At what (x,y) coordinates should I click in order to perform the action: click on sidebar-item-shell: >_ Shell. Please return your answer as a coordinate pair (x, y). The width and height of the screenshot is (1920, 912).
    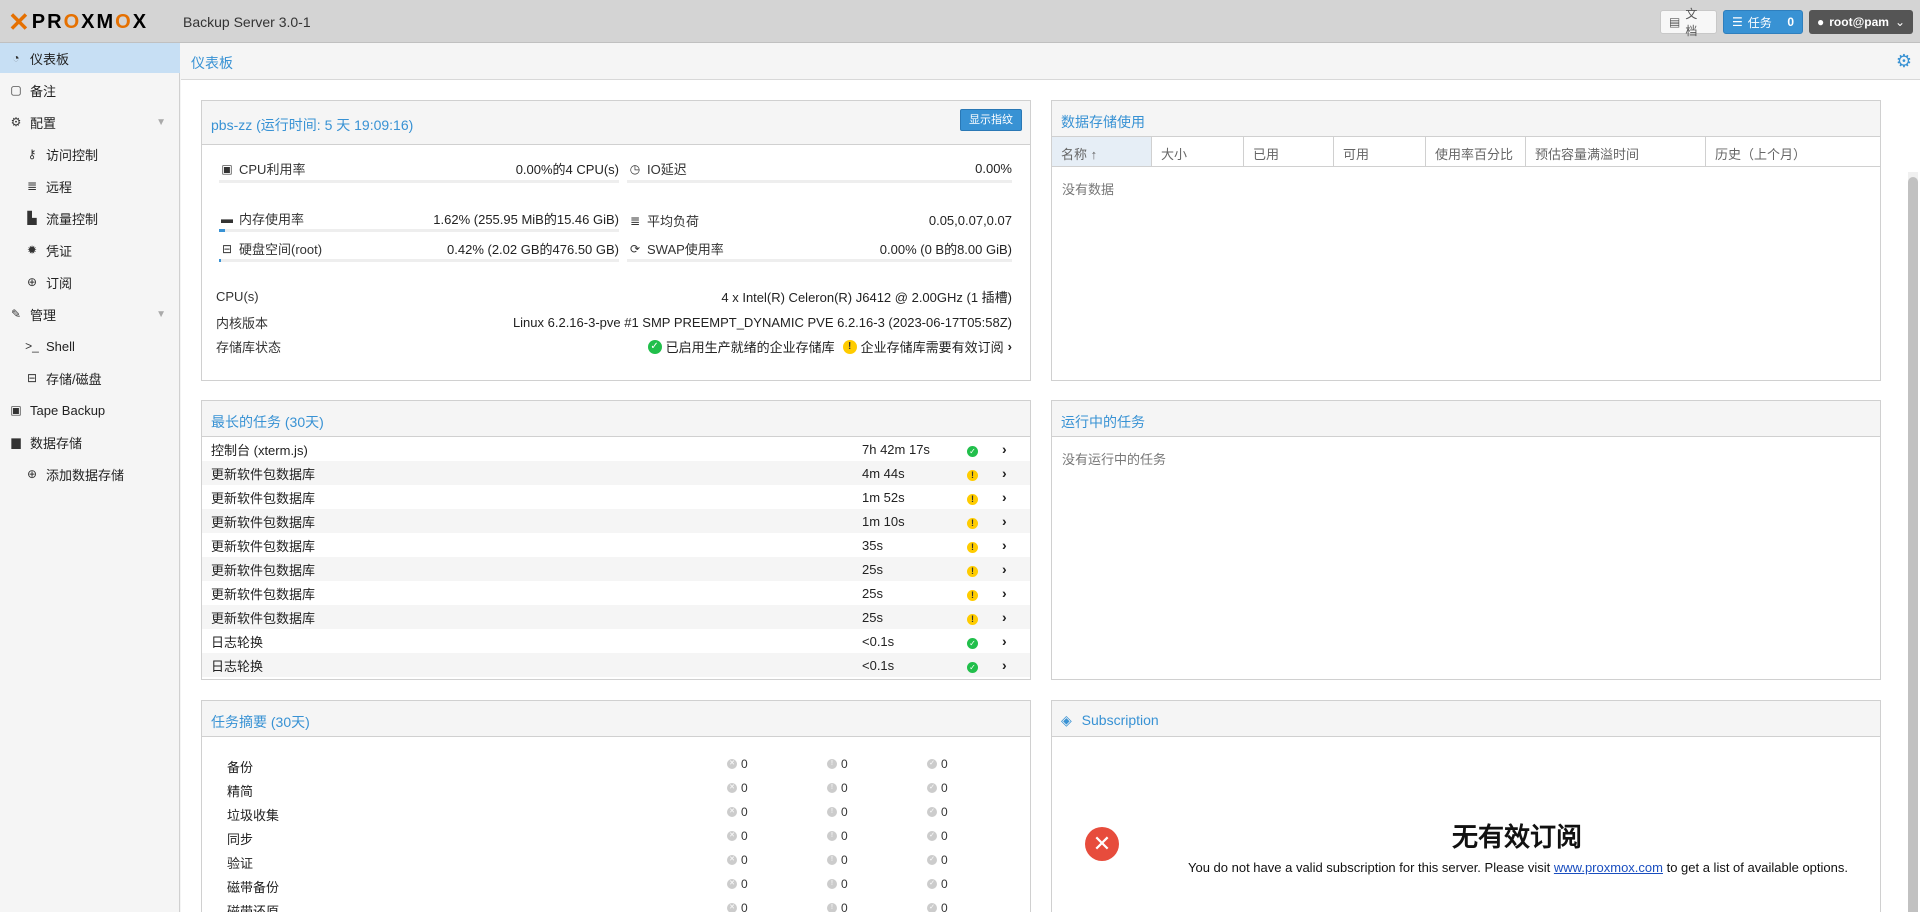
    Looking at the image, I should click on (90, 346).